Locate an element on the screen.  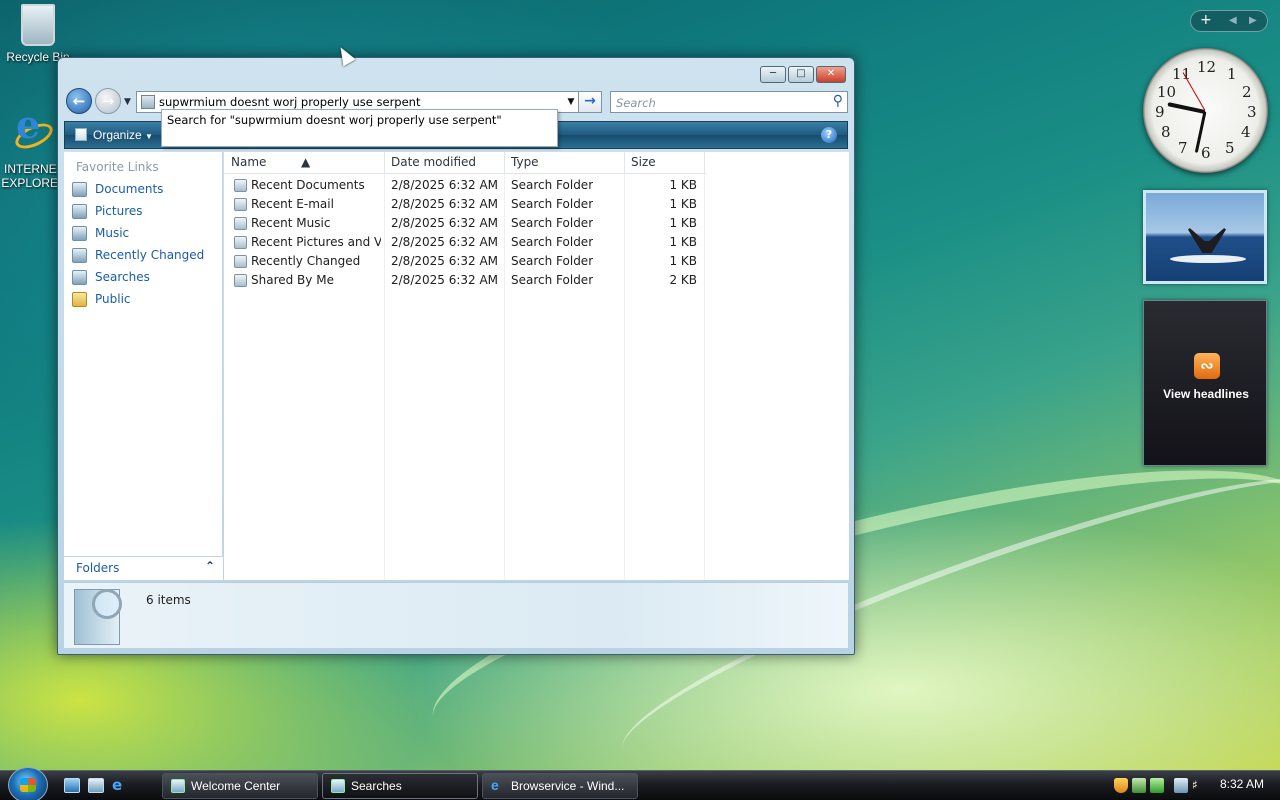
arrow-right-icon: → is located at coordinates (108, 101).